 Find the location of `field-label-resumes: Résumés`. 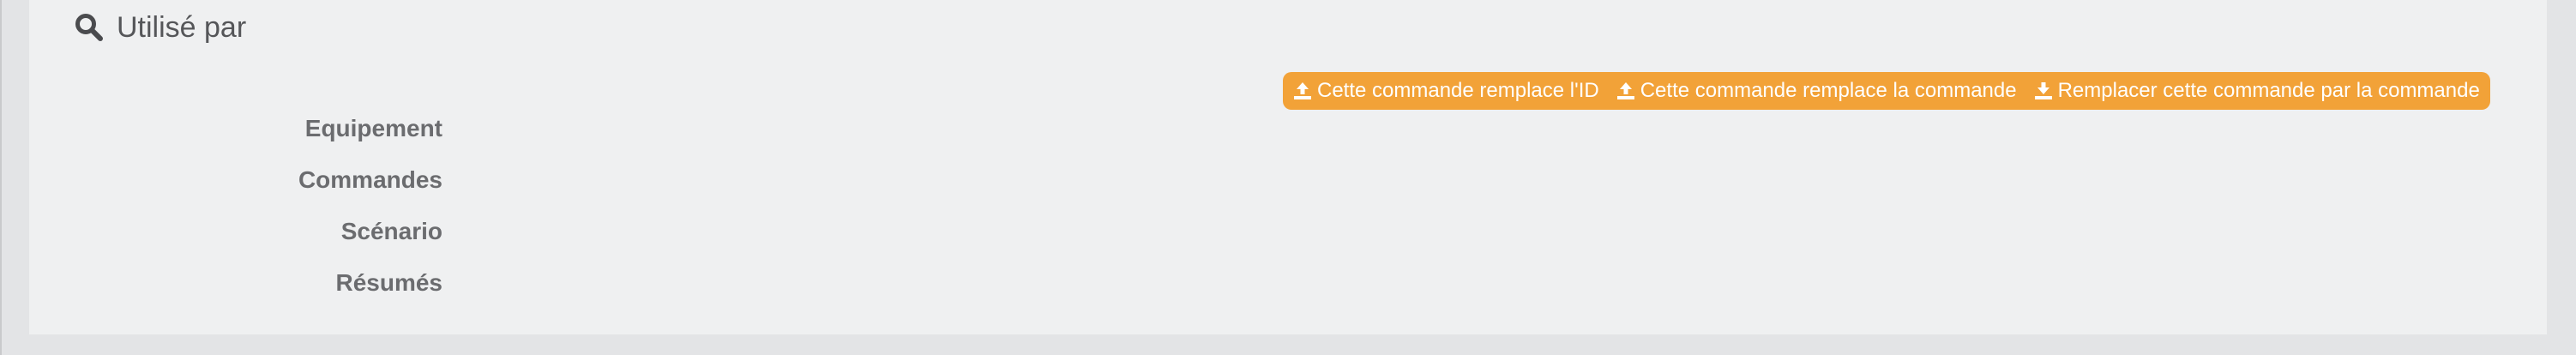

field-label-resumes: Résumés is located at coordinates (388, 282).